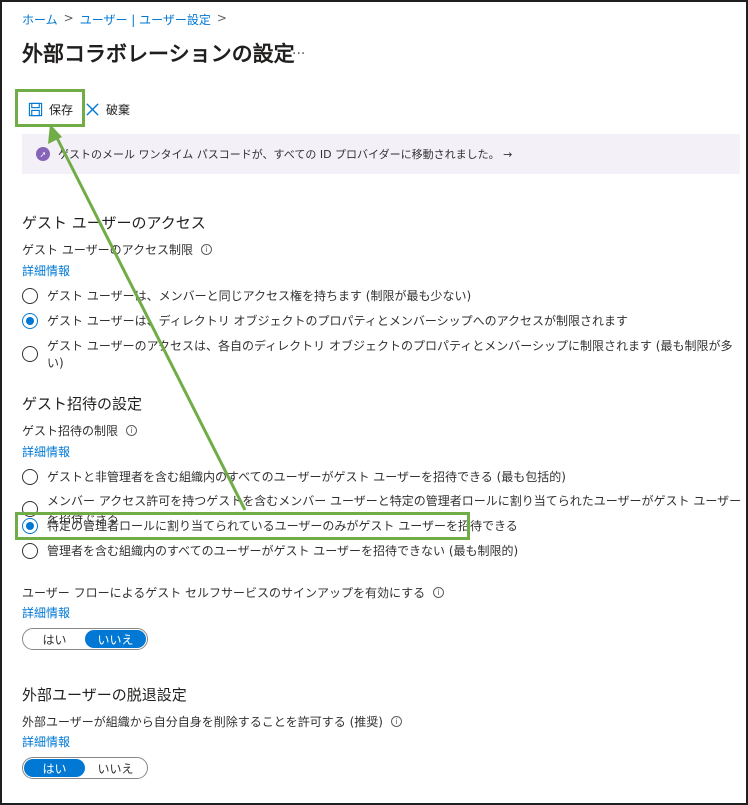 This screenshot has height=805, width=748. I want to click on guest-access-label: ゲスト ユーザーのアクセス制限 i, so click(117, 249).